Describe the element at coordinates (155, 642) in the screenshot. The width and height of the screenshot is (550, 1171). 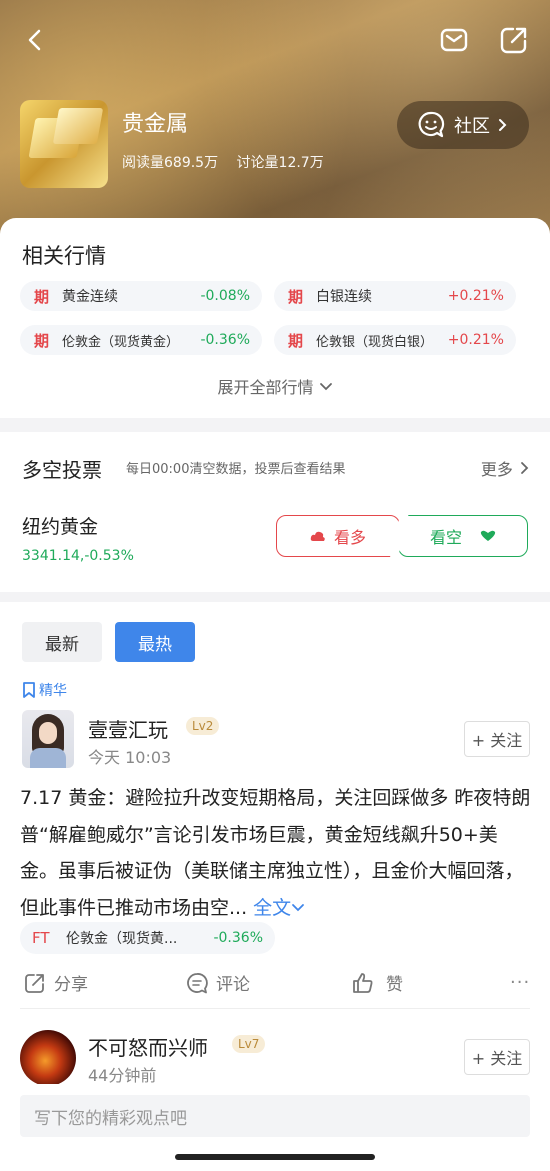
I see `tab-hot: 最热` at that location.